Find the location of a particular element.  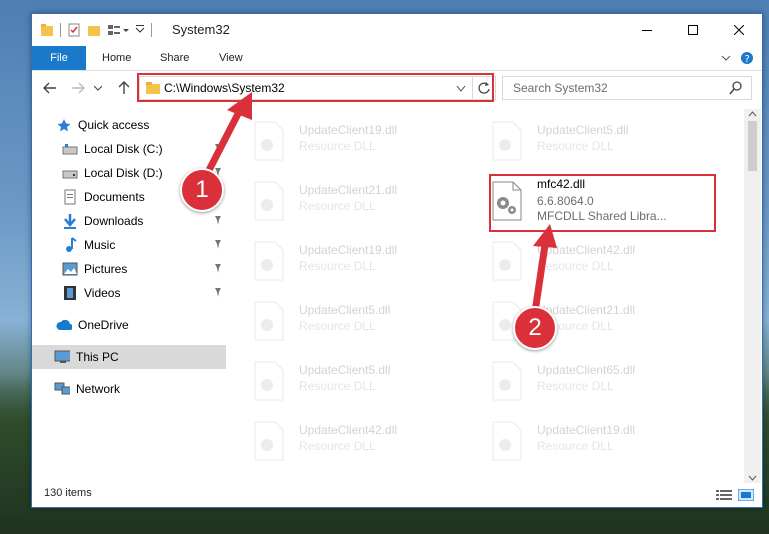

customize-toolbar-icon is located at coordinates (118, 30).